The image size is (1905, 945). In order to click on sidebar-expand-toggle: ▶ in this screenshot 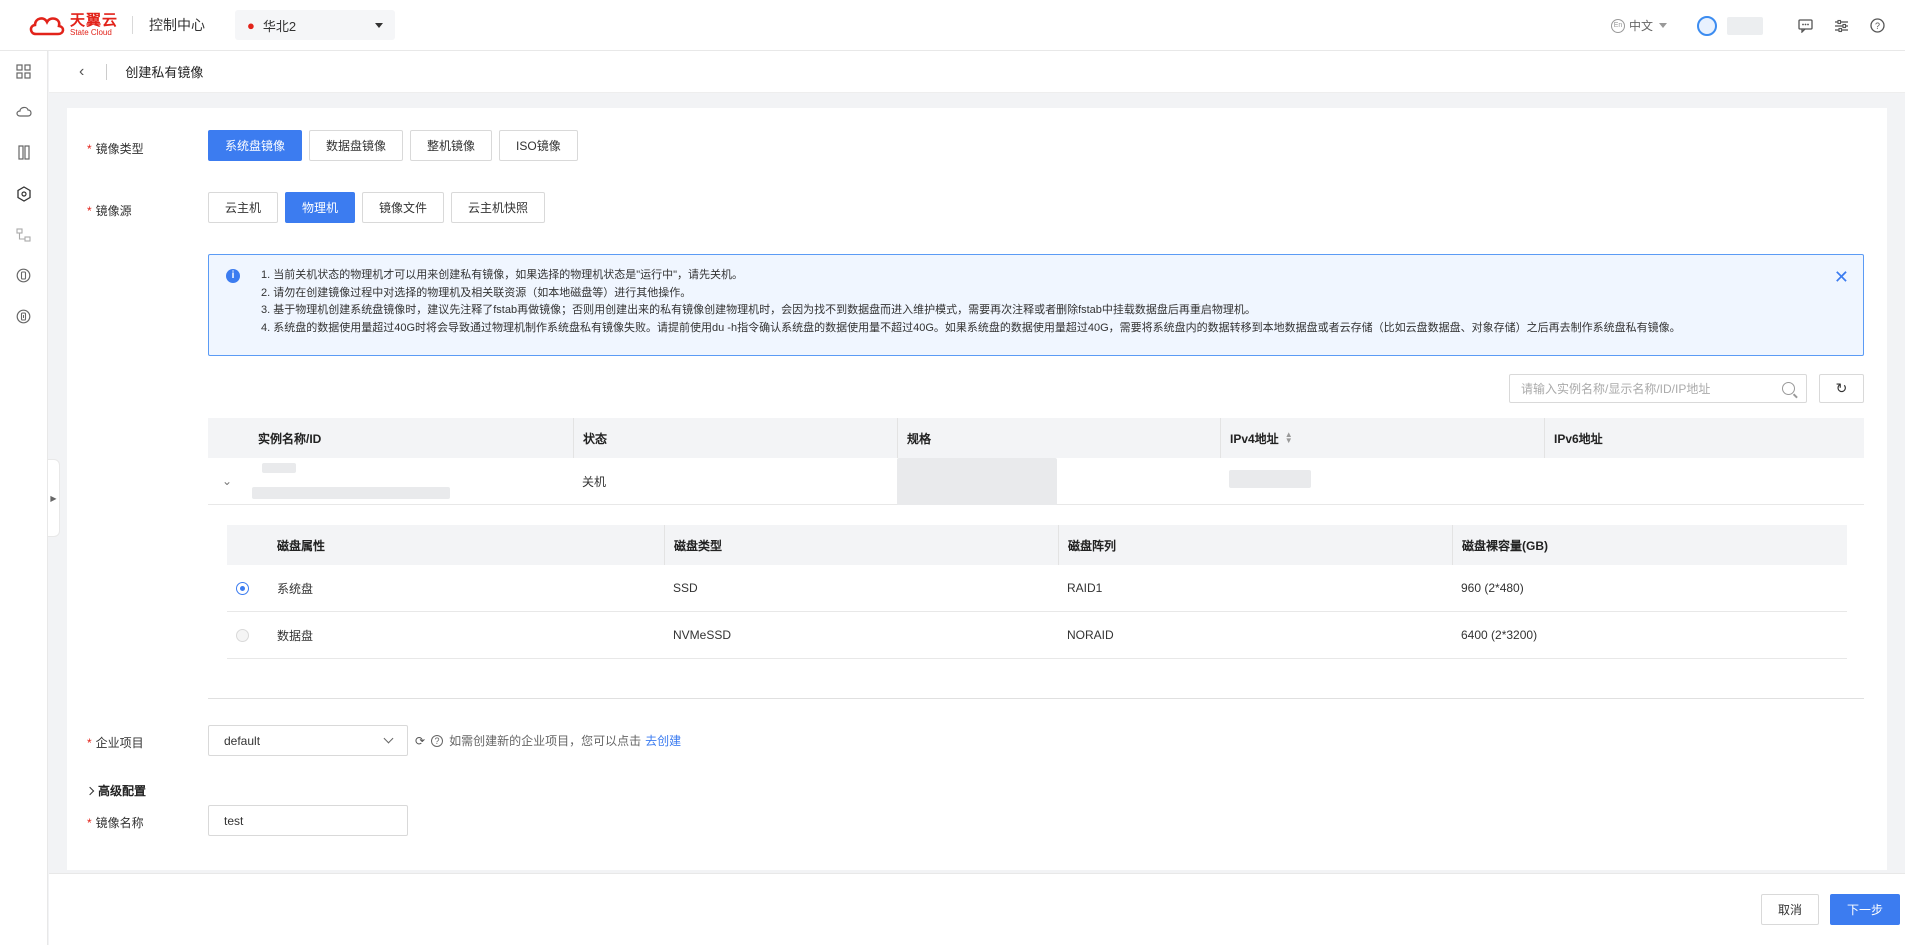, I will do `click(54, 498)`.